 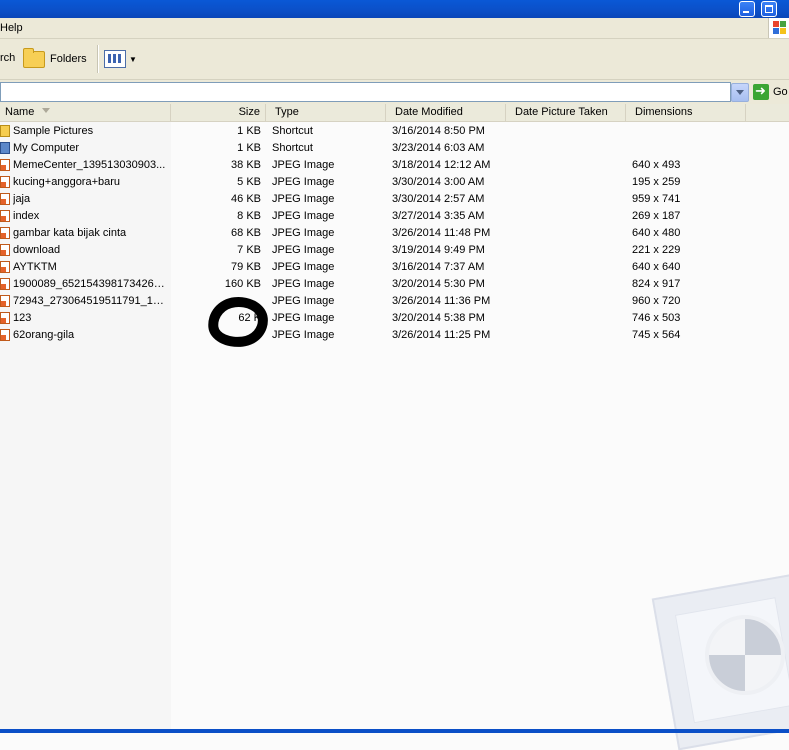 I want to click on folders-button: Folders, so click(x=55, y=58).